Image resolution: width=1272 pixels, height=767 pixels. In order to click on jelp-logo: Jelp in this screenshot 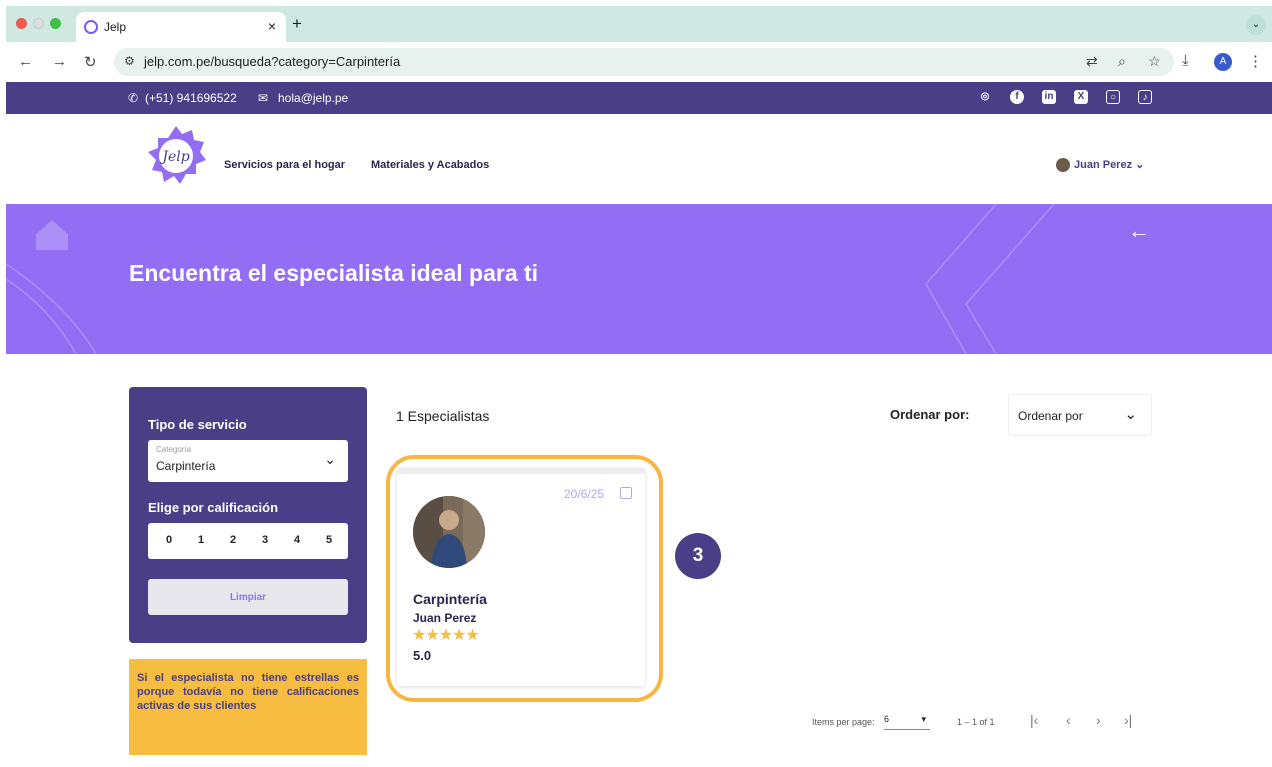, I will do `click(176, 156)`.